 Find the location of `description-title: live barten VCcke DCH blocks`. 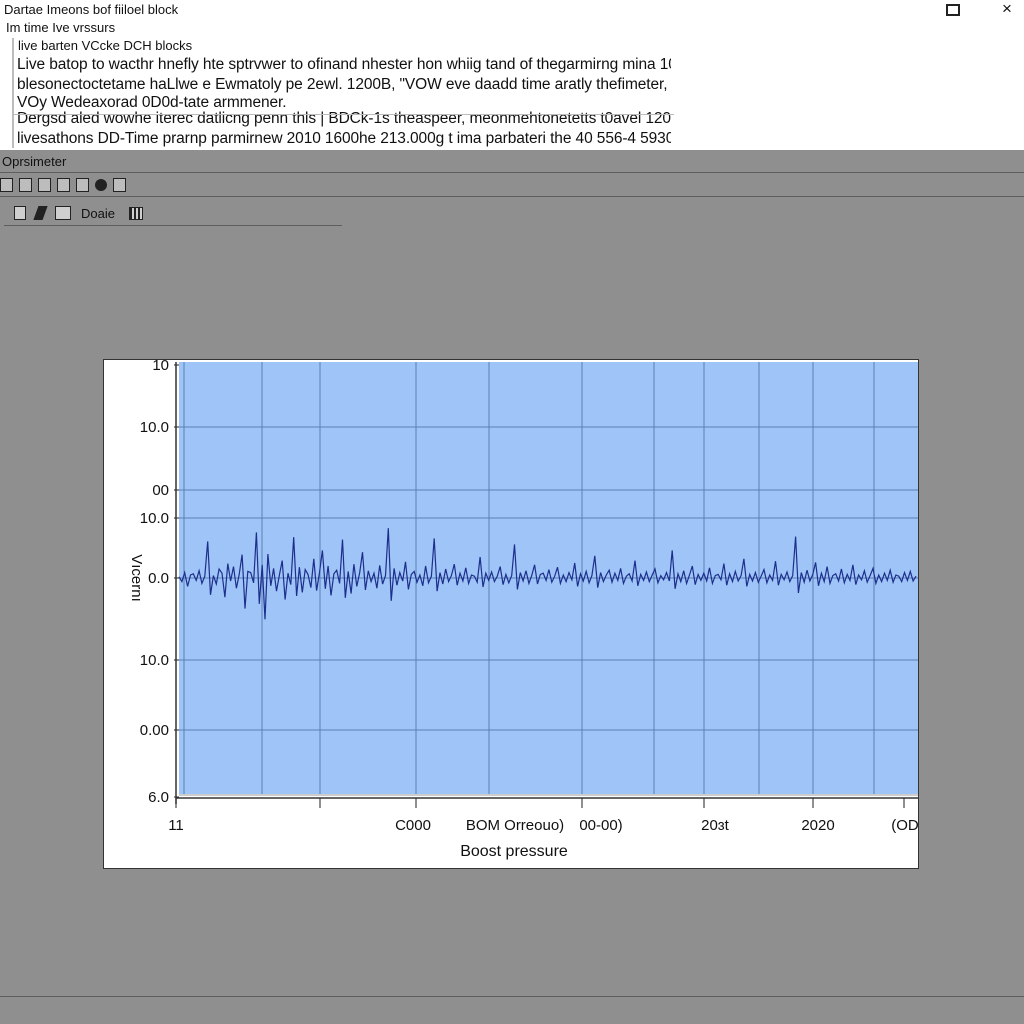

description-title: live barten VCcke DCH blocks is located at coordinates (105, 45).